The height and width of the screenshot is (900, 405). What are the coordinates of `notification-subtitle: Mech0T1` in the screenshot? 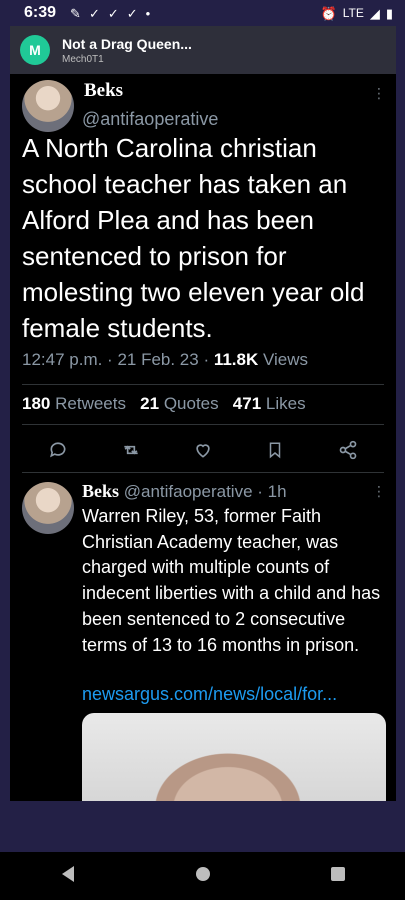 It's located at (83, 59).